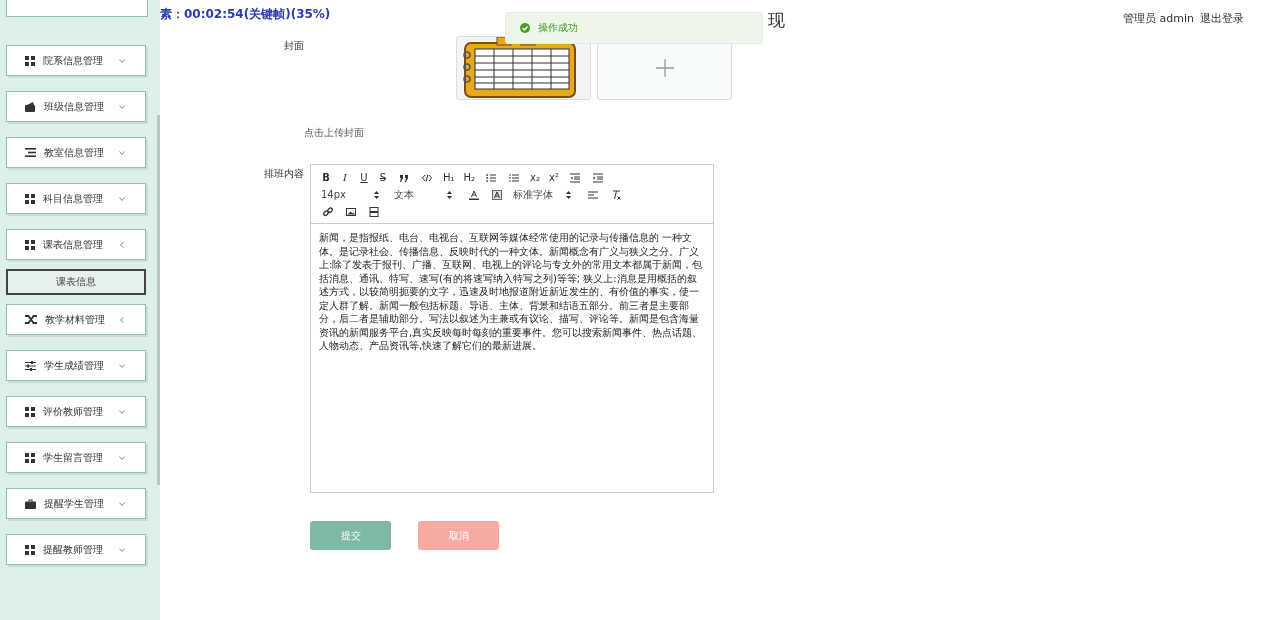 This screenshot has height=620, width=1267. Describe the element at coordinates (554, 177) in the screenshot. I see `format-button: x²` at that location.